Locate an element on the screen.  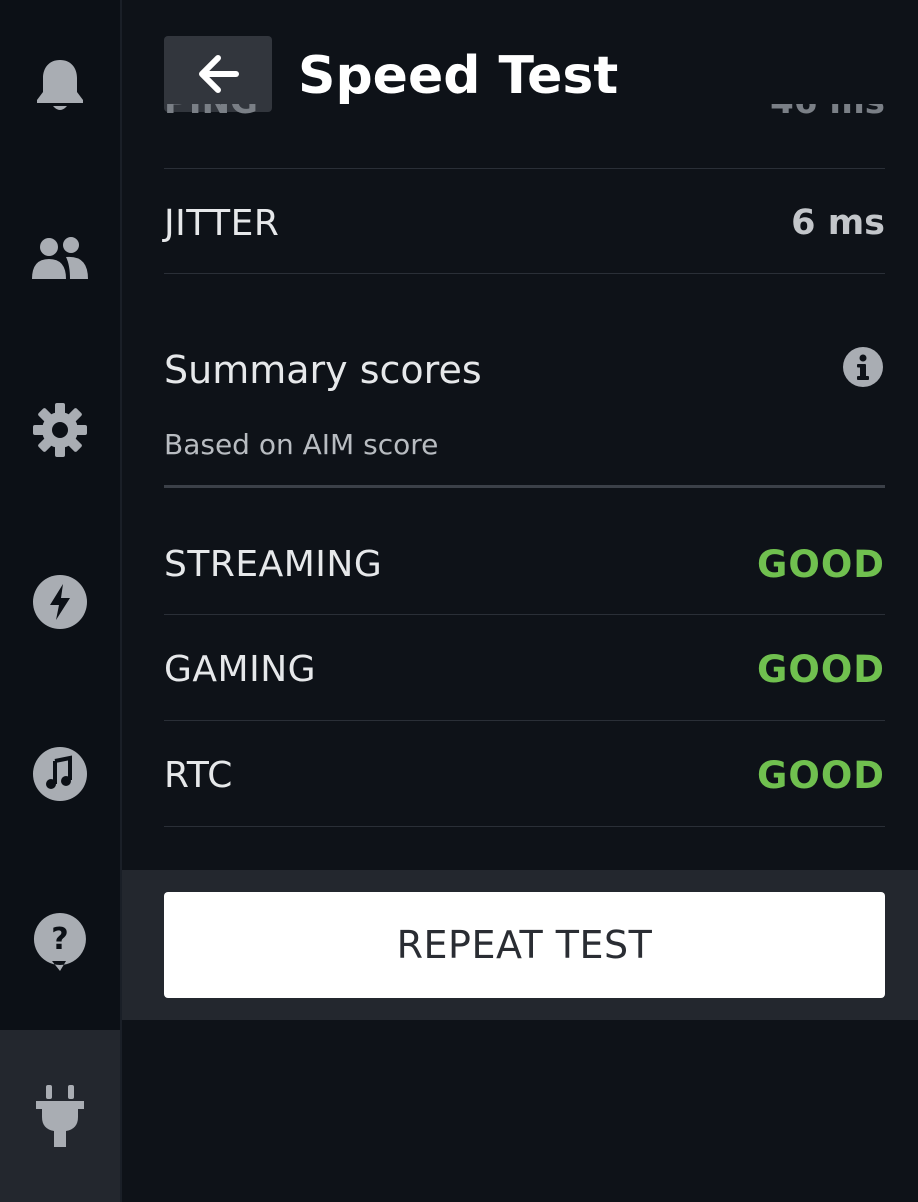
gear-icon is located at coordinates (60, 430).